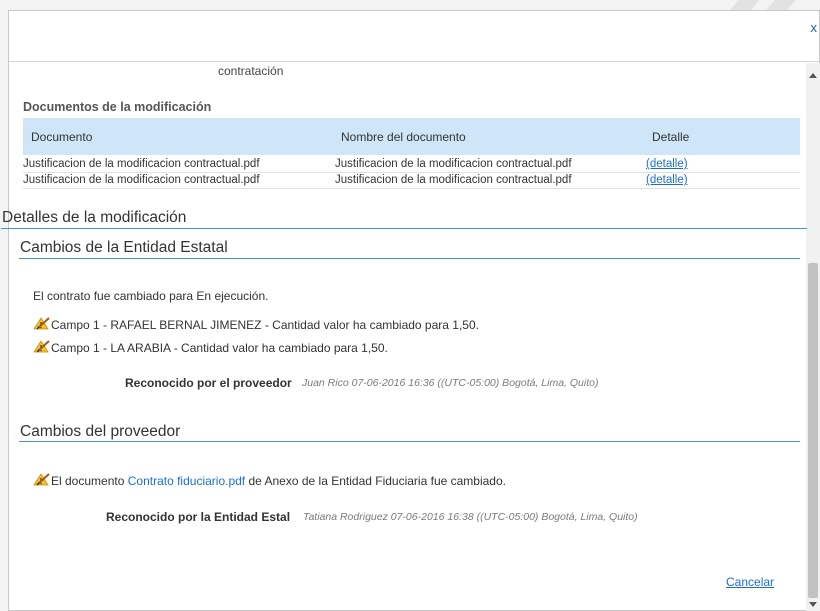  I want to click on previous-section-text: contratación, so click(251, 71).